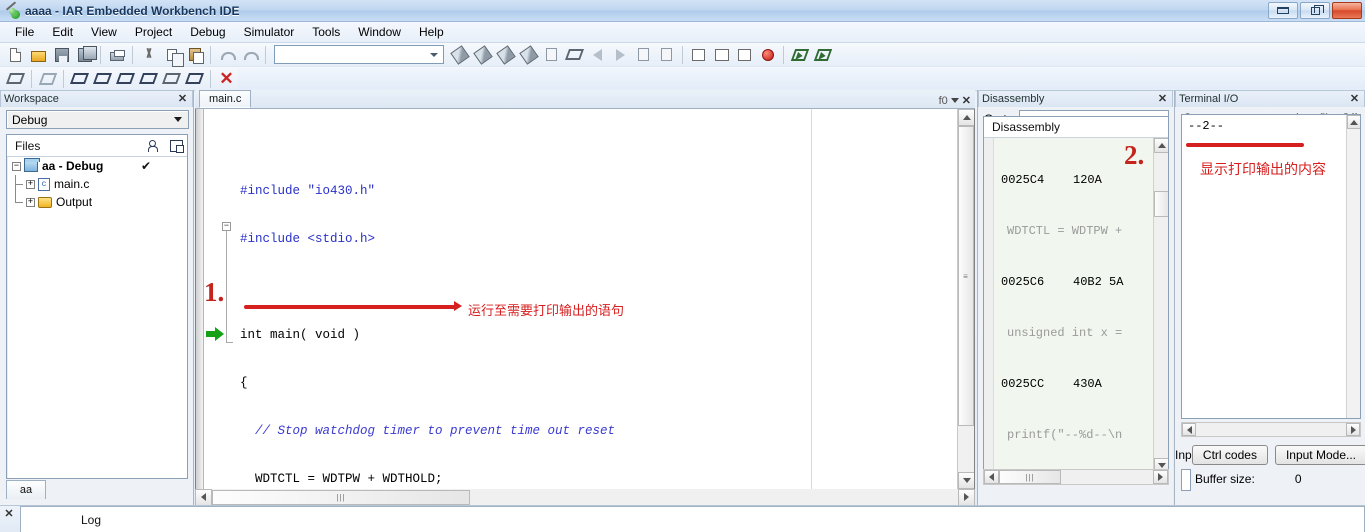 The width and height of the screenshot is (1365, 532). I want to click on quick-search-icon, so click(482, 54).